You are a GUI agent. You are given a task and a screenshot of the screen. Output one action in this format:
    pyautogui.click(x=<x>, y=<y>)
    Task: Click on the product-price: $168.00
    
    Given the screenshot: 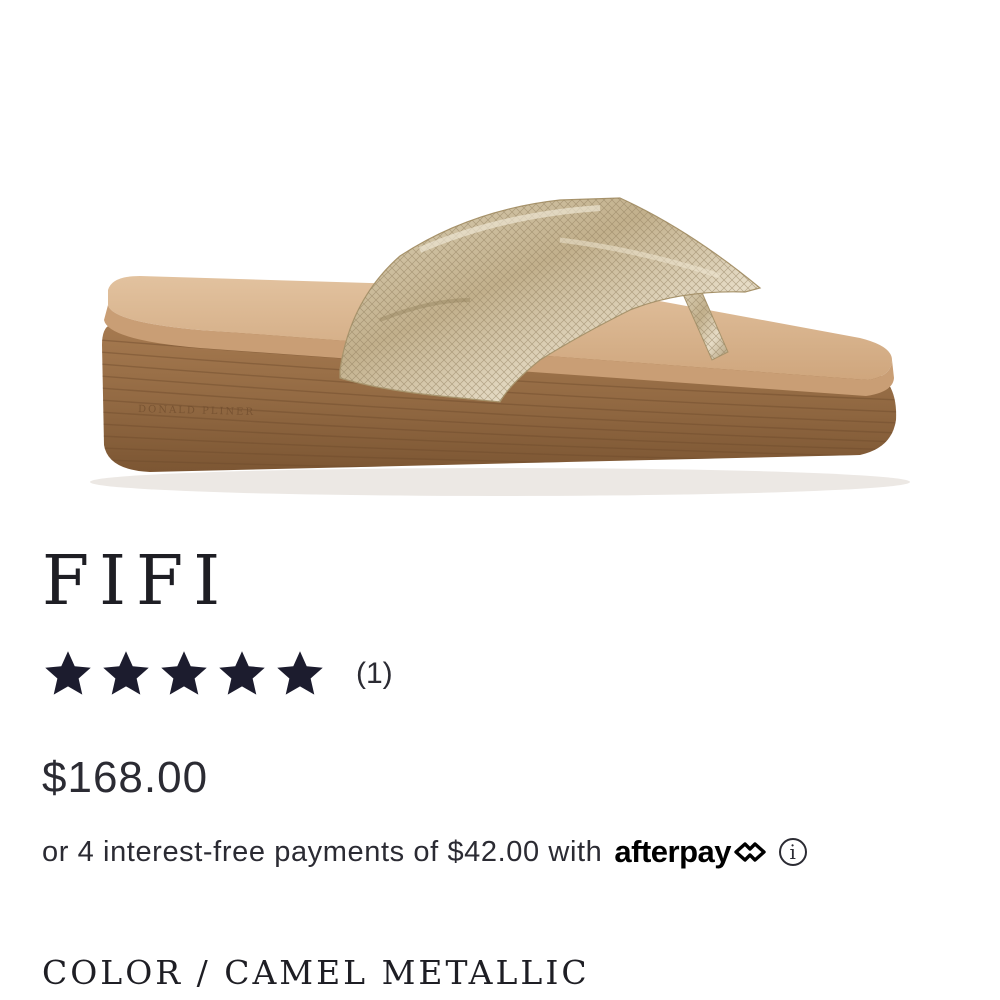 What is the action you would take?
    pyautogui.click(x=125, y=777)
    